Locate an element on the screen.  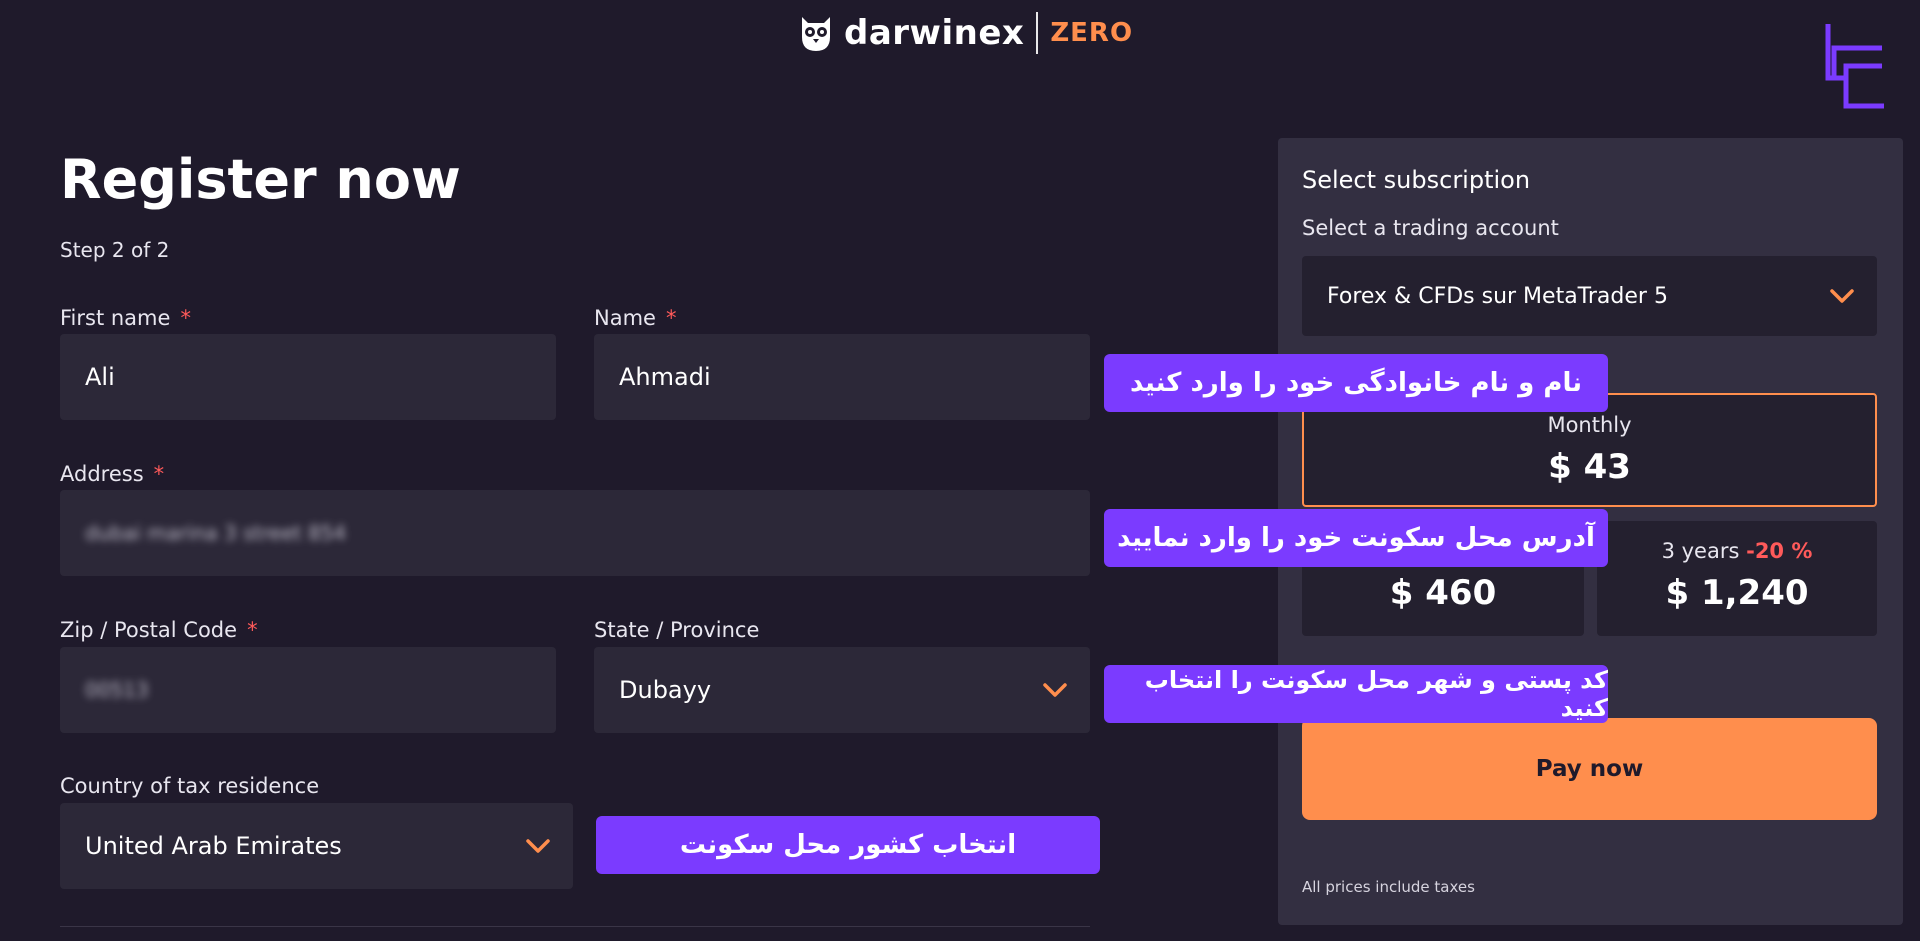
first-name-value: Ali is located at coordinates (100, 377).